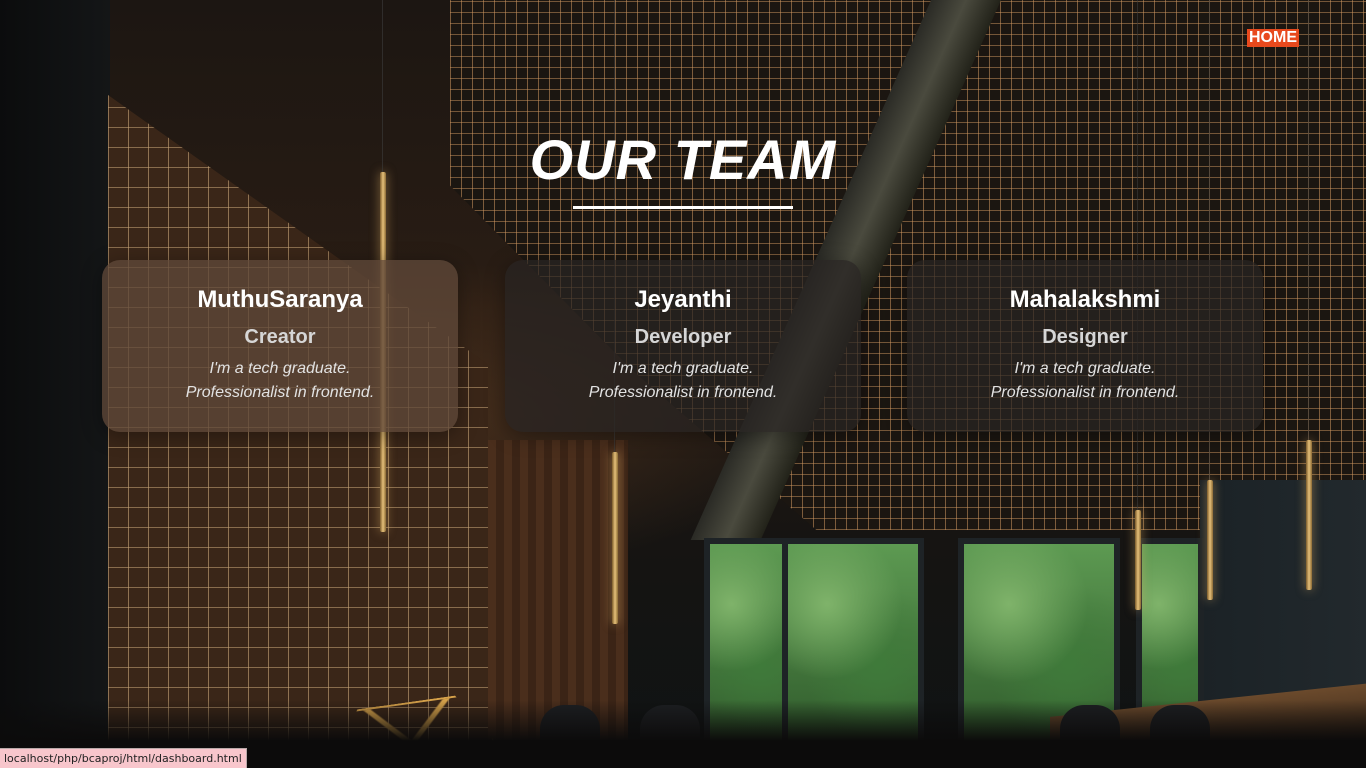 Image resolution: width=1366 pixels, height=768 pixels. What do you see at coordinates (683, 337) in the screenshot?
I see `member-role: Developer` at bounding box center [683, 337].